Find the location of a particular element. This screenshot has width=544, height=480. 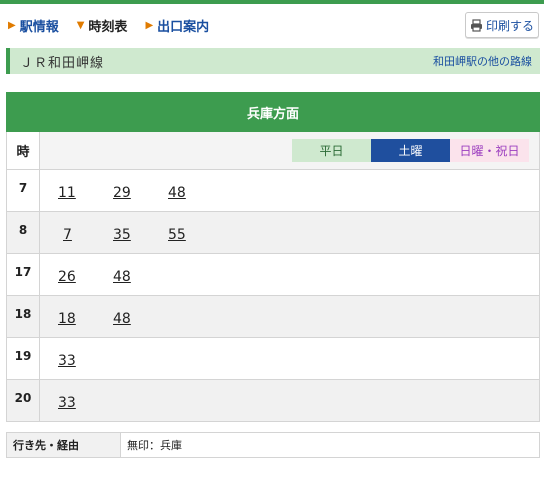

nav-exit-guide: ▶ 出口案内 is located at coordinates (177, 25).